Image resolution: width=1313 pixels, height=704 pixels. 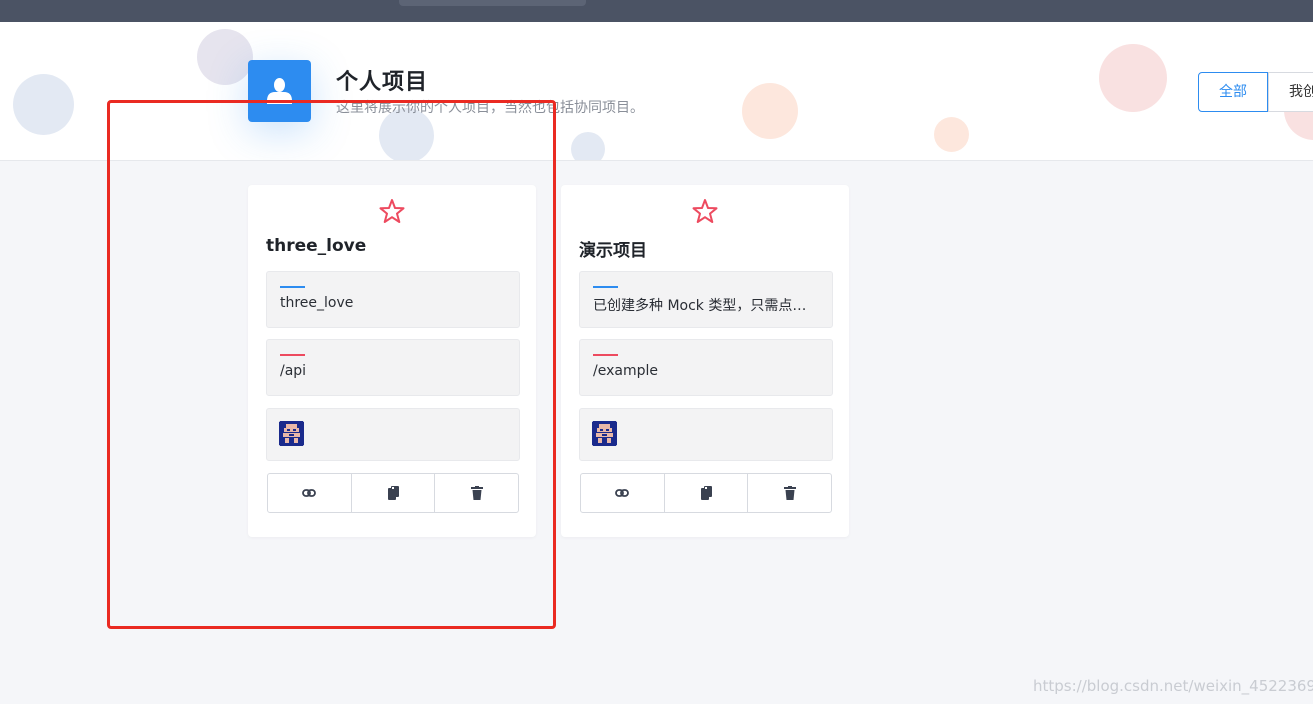 I want to click on trash-icon, so click(x=789, y=493).